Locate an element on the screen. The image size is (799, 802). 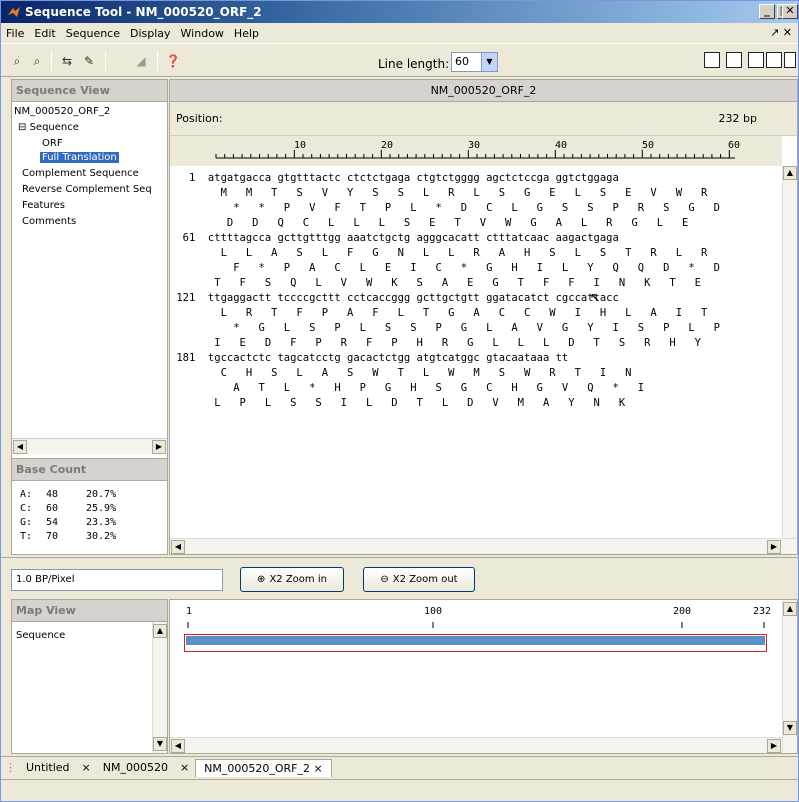
layout-columns-icon is located at coordinates (734, 60).